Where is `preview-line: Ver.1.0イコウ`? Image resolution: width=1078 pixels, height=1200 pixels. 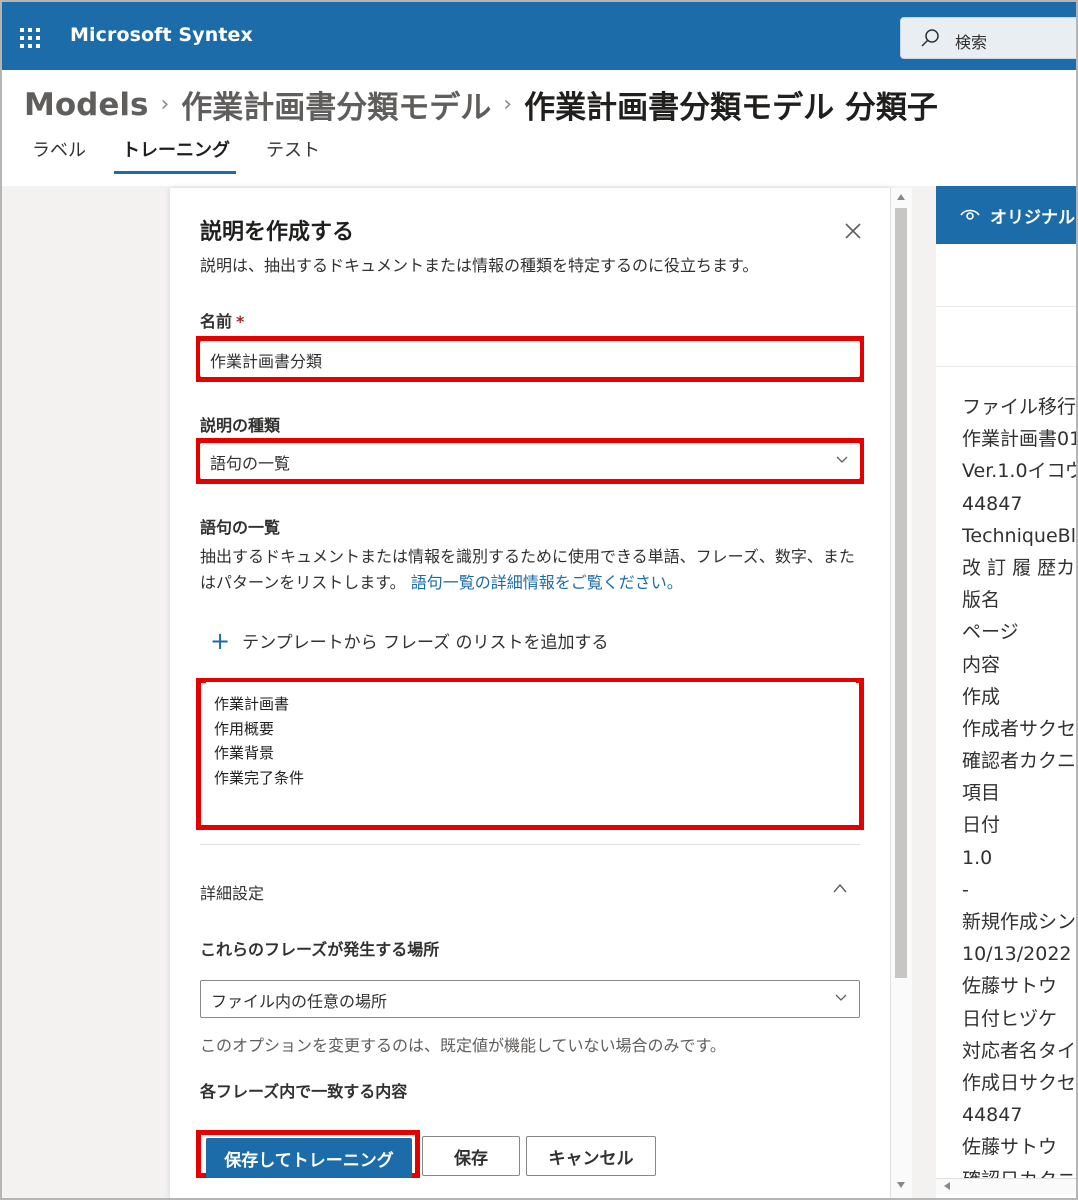
preview-line: Ver.1.0イコウ is located at coordinates (1020, 471).